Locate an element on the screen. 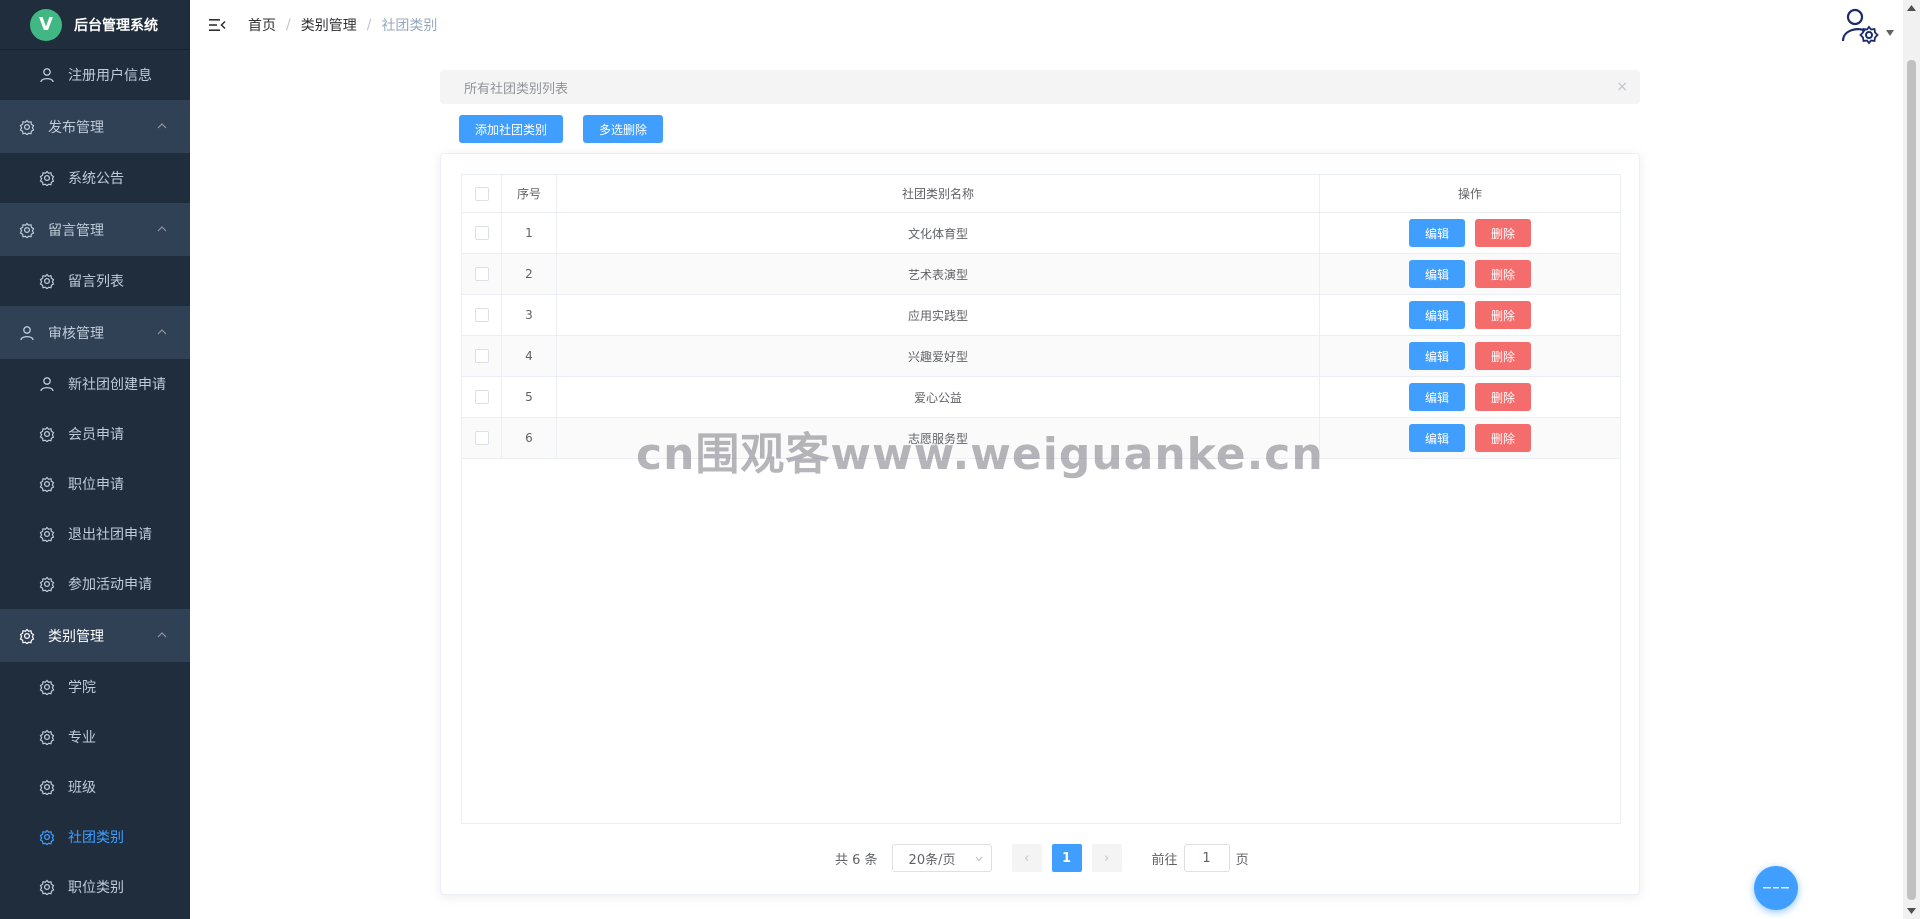  row-name: 兴趣爱好型 is located at coordinates (938, 356).